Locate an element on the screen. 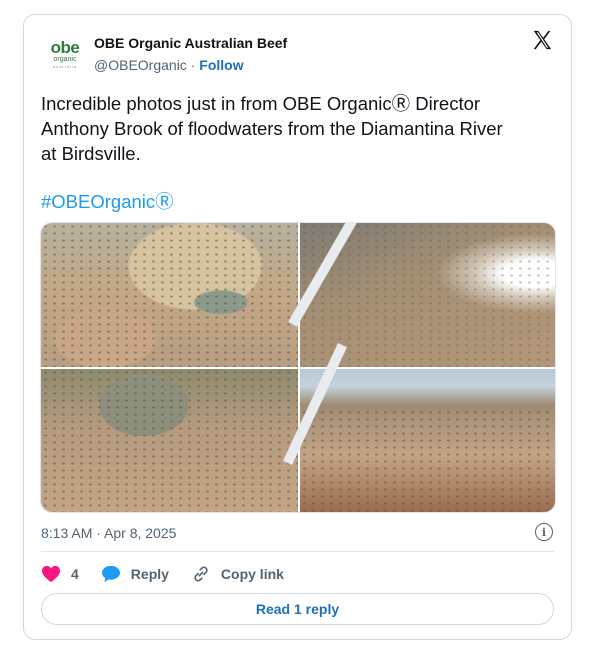 The image size is (616, 655). flooded-streets-aerial-photo is located at coordinates (169, 440).